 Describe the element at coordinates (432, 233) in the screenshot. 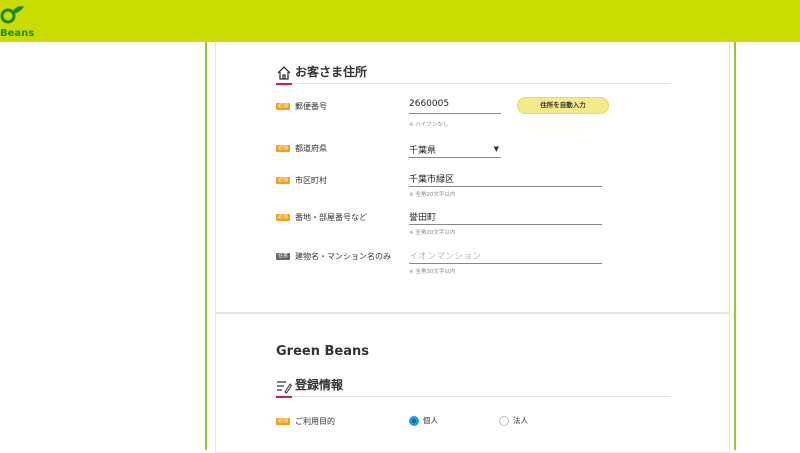

I see `street-note: ※ 全角20文字以内` at that location.